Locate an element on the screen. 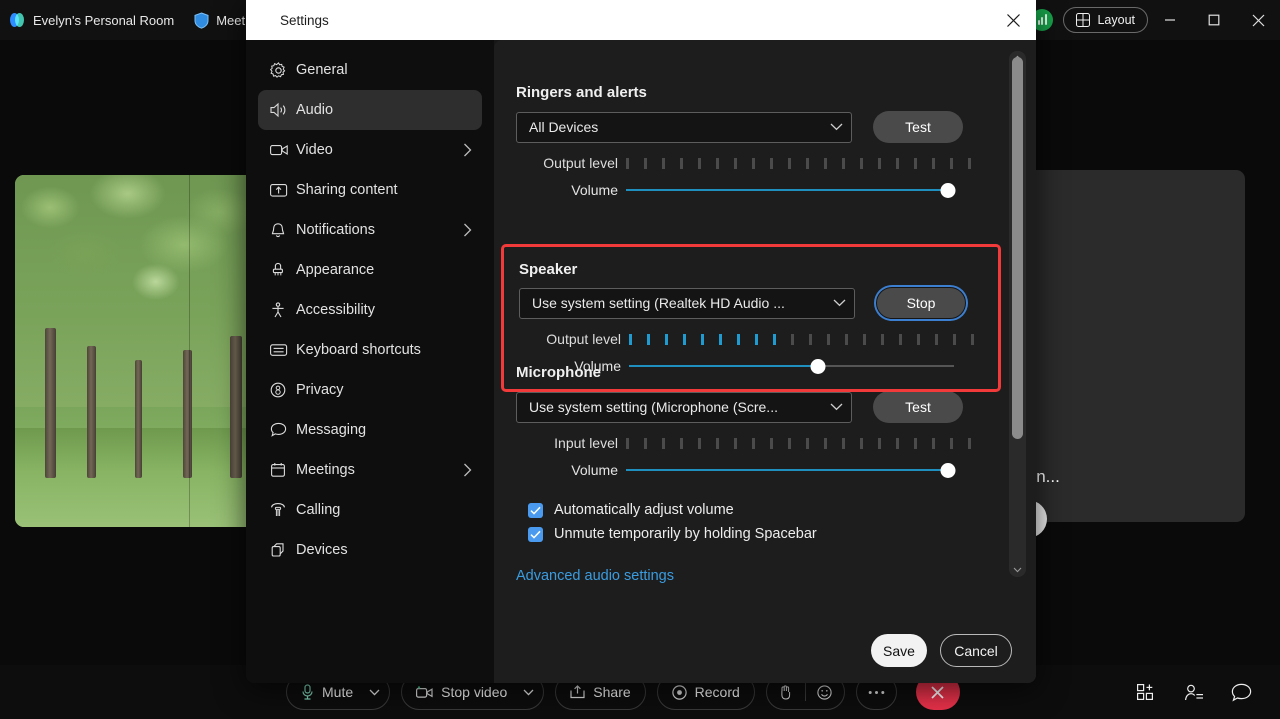 Image resolution: width=1280 pixels, height=719 pixels. sidebar-item-notifications: Notifications is located at coordinates (370, 230).